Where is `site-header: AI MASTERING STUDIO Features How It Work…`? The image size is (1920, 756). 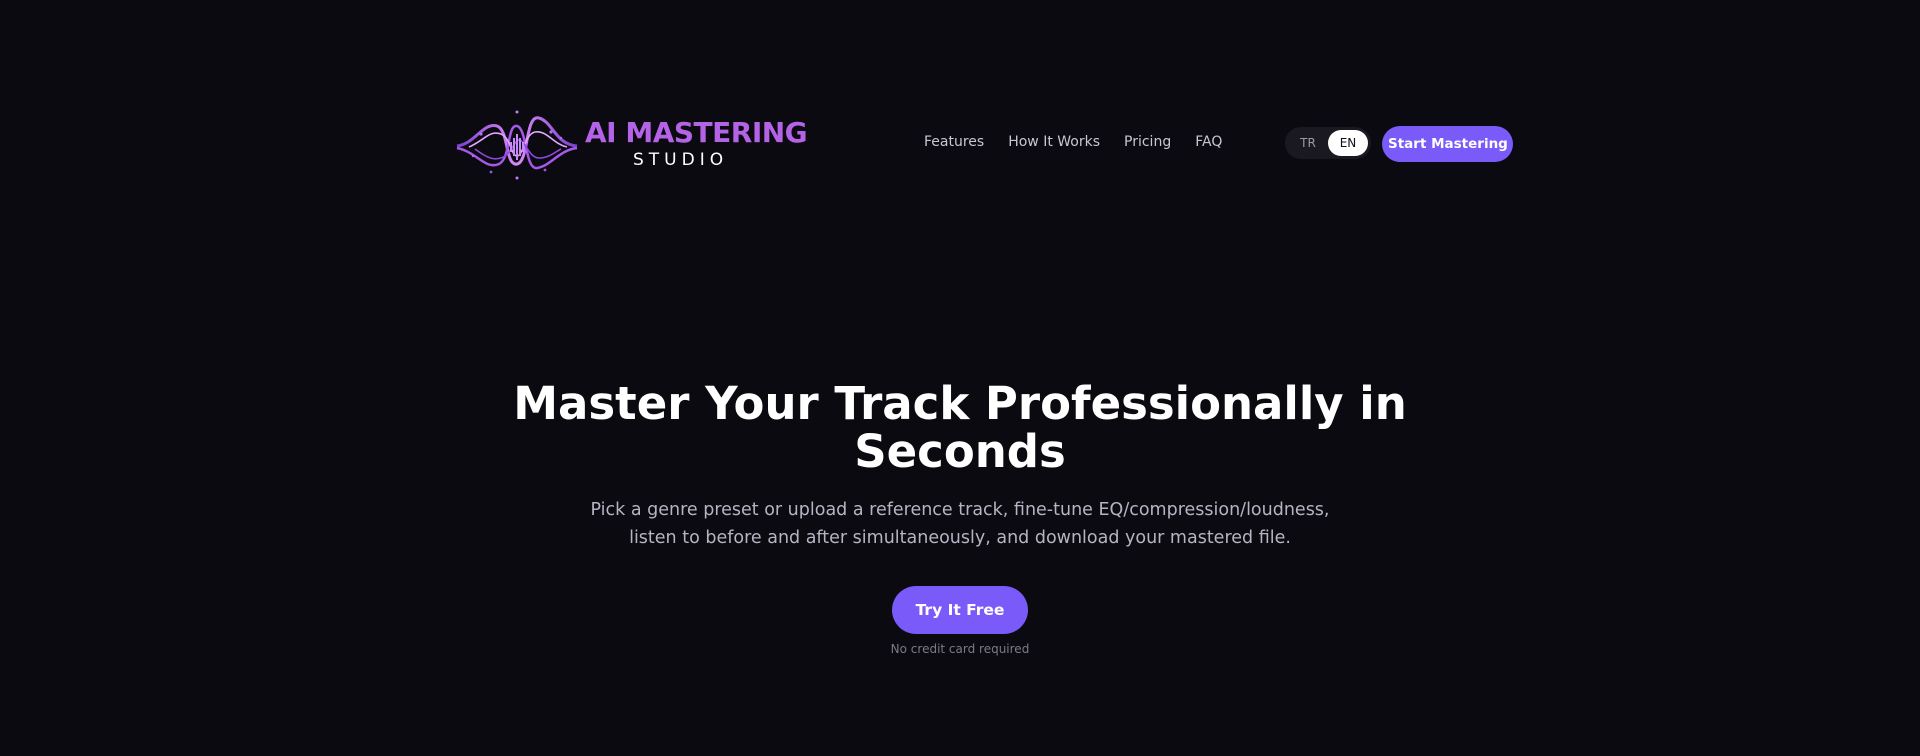
site-header: AI MASTERING STUDIO Features How It Work… is located at coordinates (984, 144).